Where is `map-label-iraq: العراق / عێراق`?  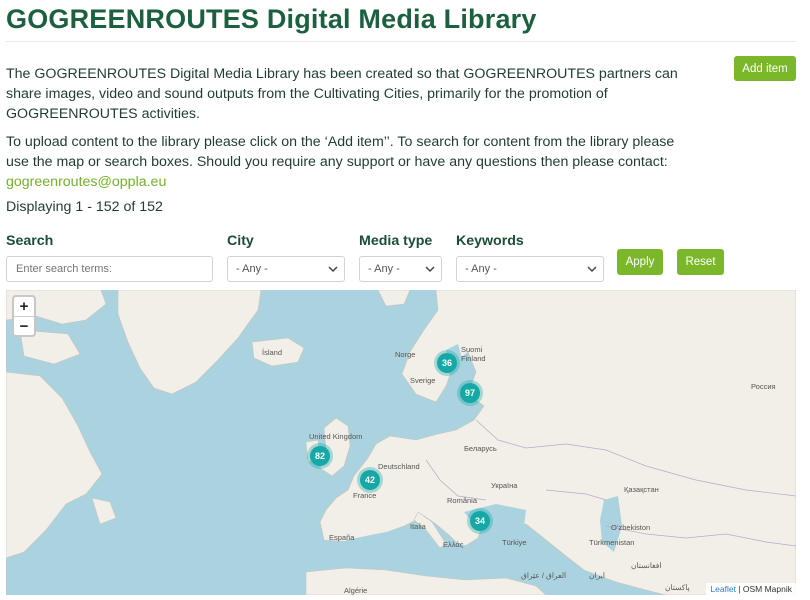 map-label-iraq: العراق / عێراق is located at coordinates (544, 575).